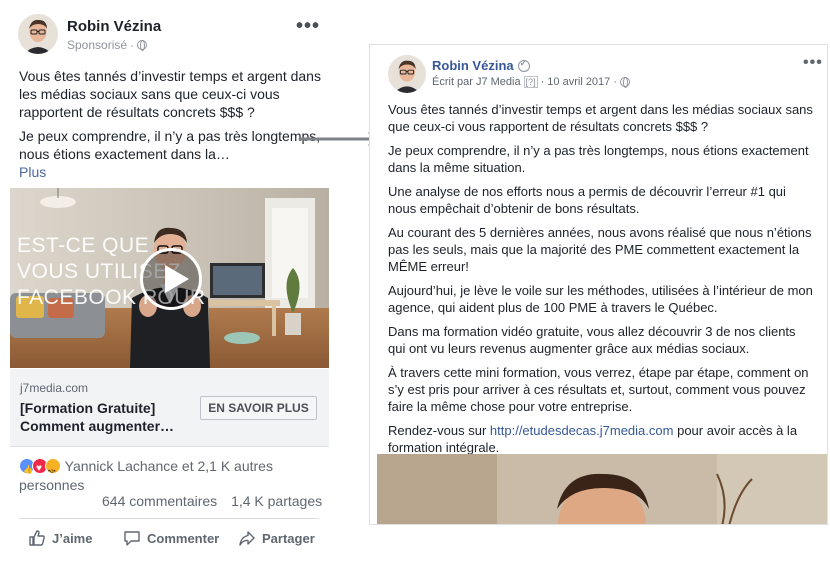  What do you see at coordinates (276, 501) in the screenshot?
I see `shares-count: 1,4 K partages` at bounding box center [276, 501].